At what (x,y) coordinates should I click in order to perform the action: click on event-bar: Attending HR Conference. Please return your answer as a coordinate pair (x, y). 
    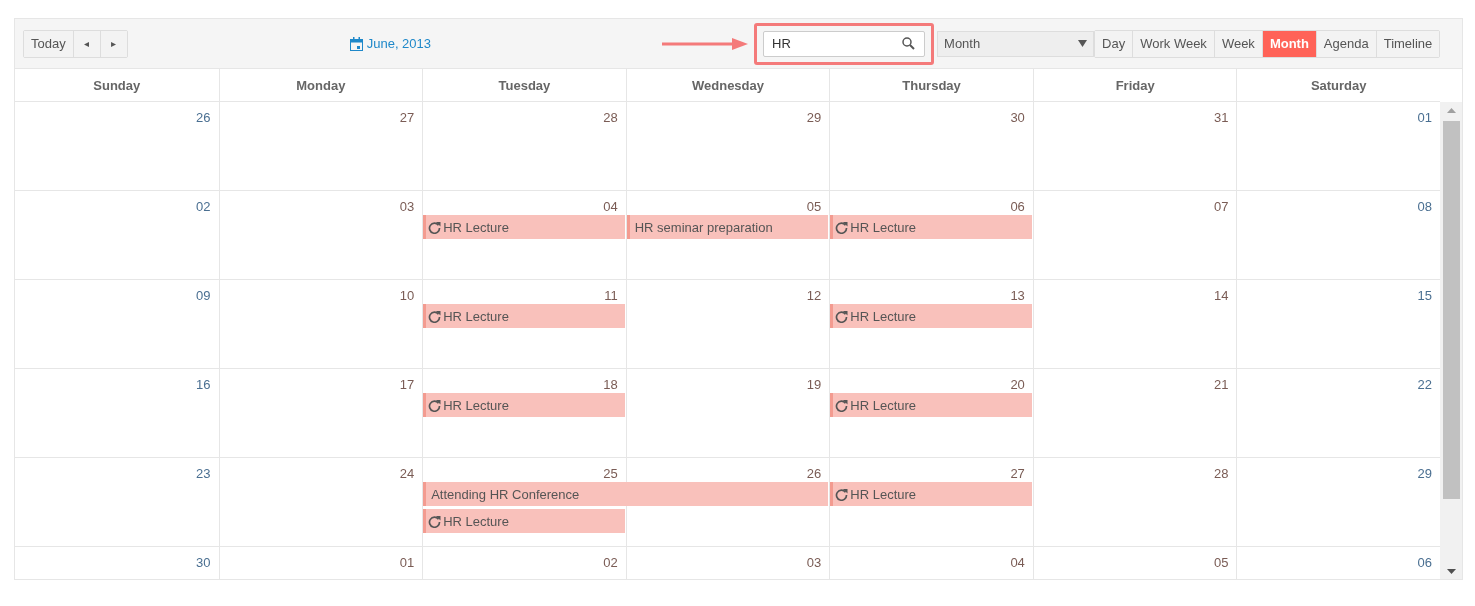
    Looking at the image, I should click on (626, 494).